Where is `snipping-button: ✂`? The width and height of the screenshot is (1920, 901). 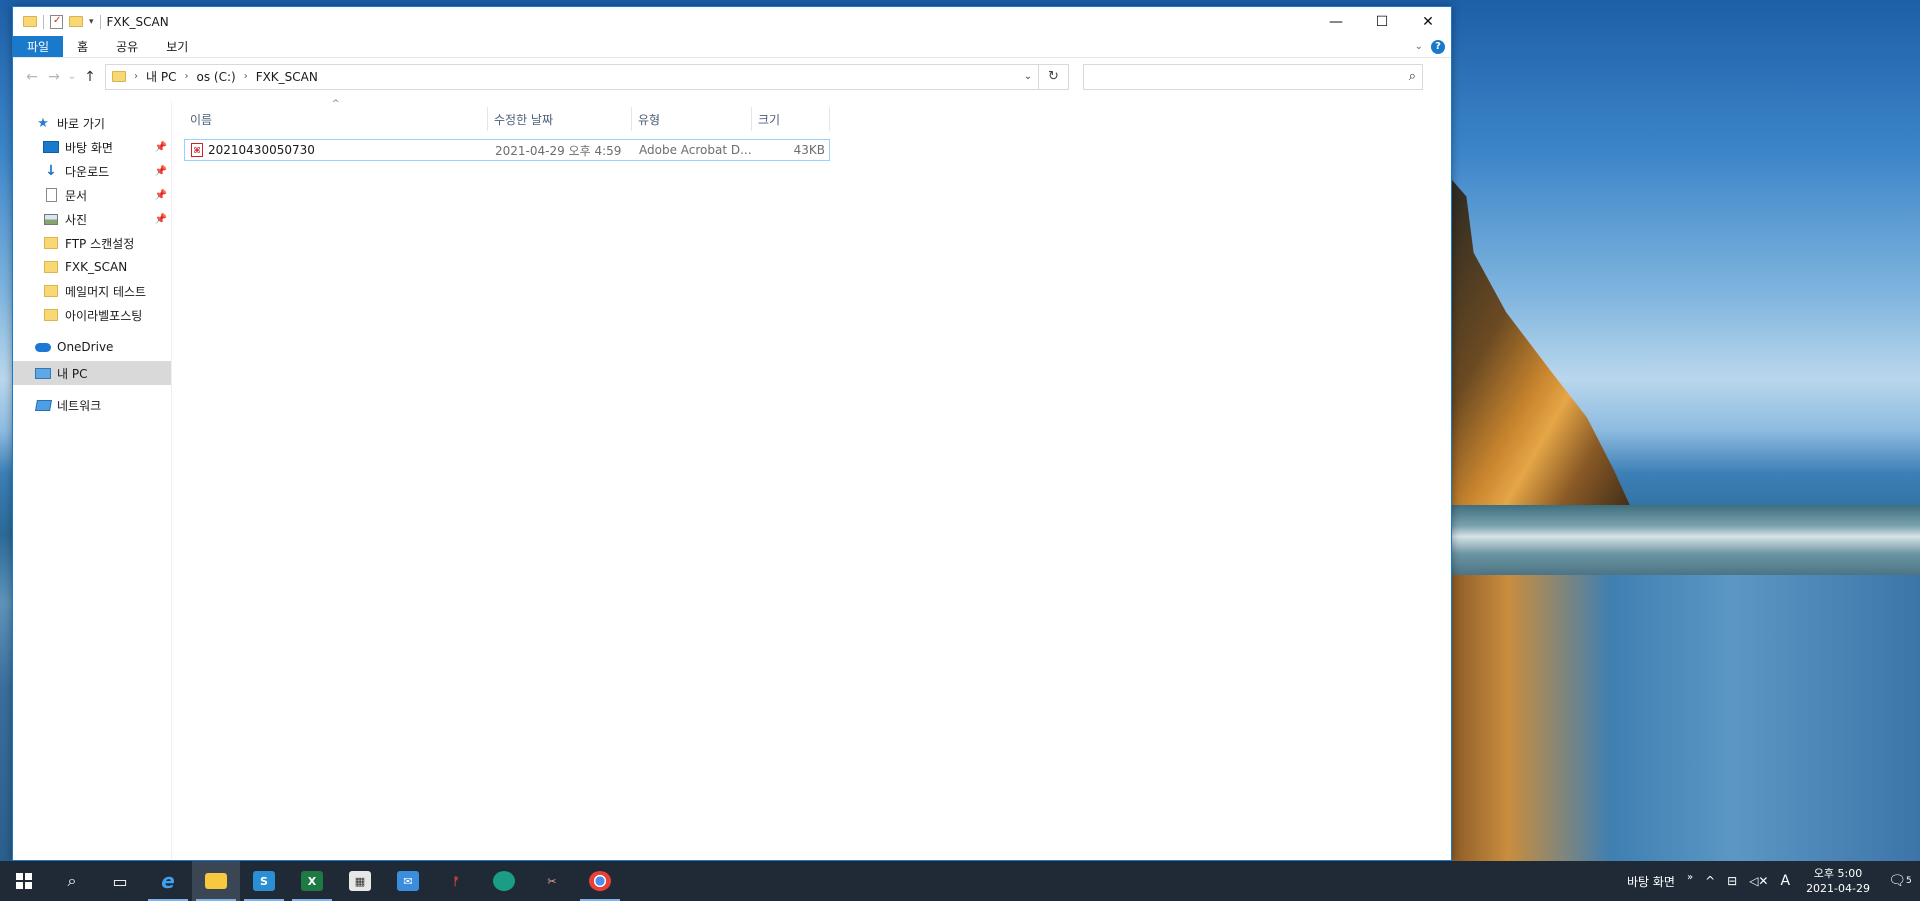 snipping-button: ✂ is located at coordinates (552, 881).